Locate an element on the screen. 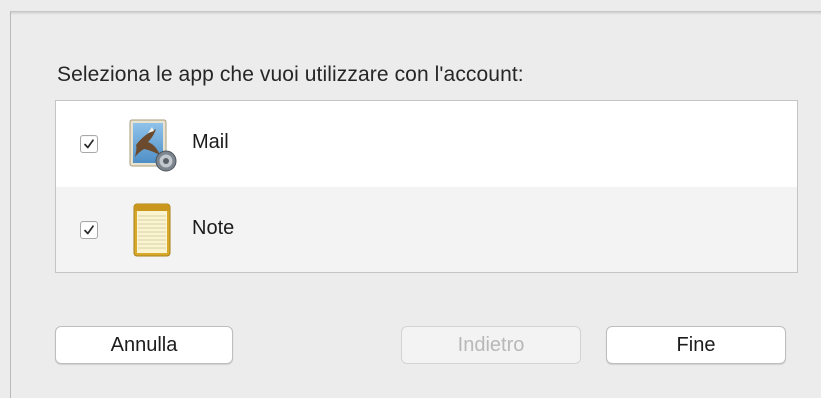  mail-checkbox is located at coordinates (89, 144).